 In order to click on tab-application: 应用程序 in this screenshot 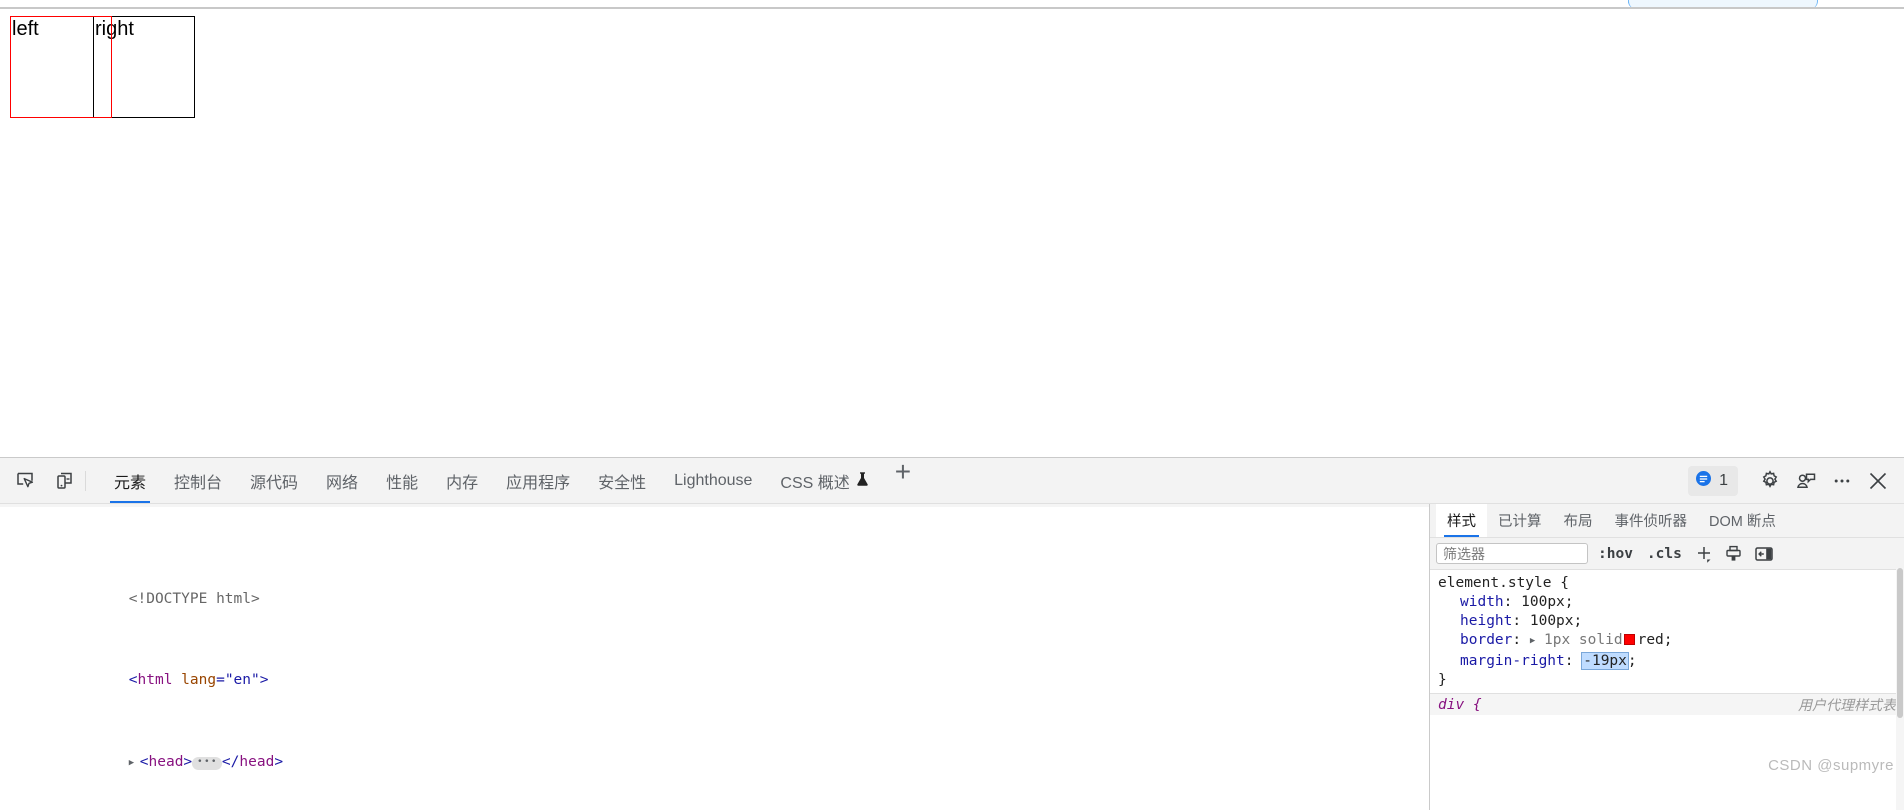, I will do `click(538, 480)`.